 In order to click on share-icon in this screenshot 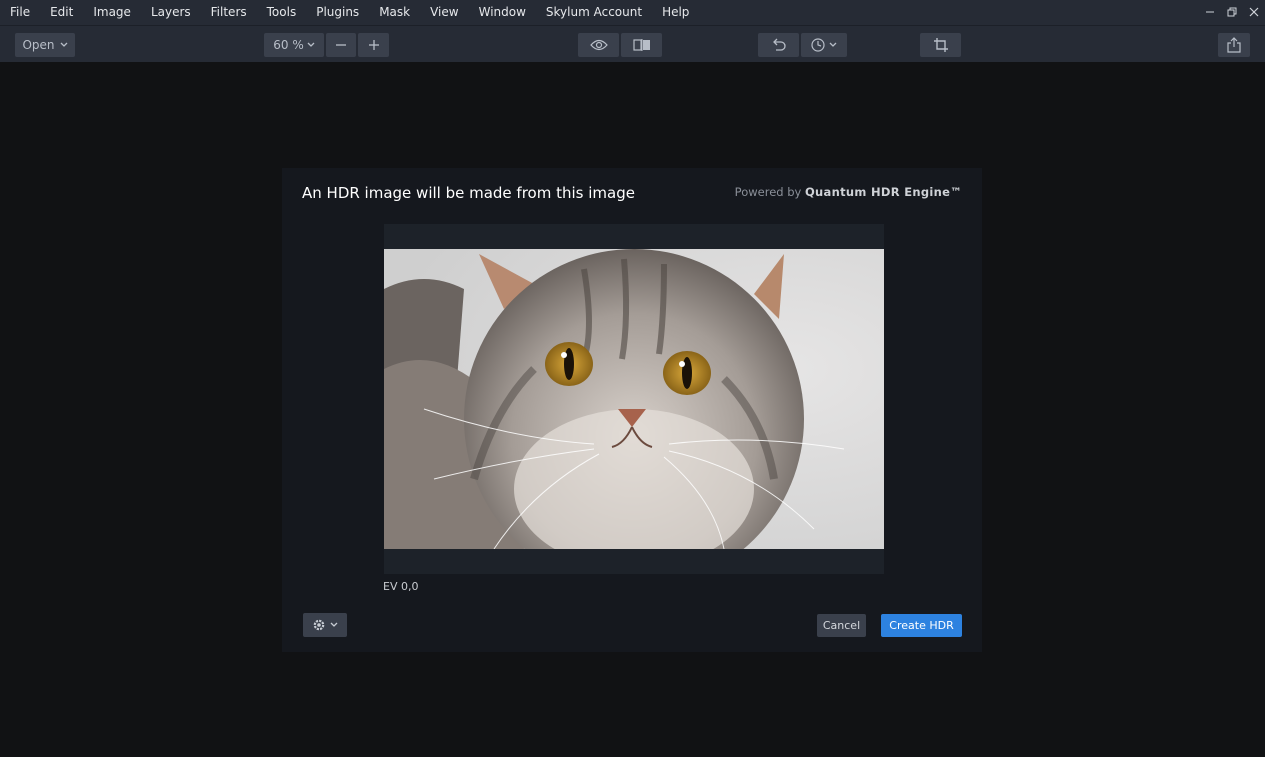, I will do `click(1234, 45)`.